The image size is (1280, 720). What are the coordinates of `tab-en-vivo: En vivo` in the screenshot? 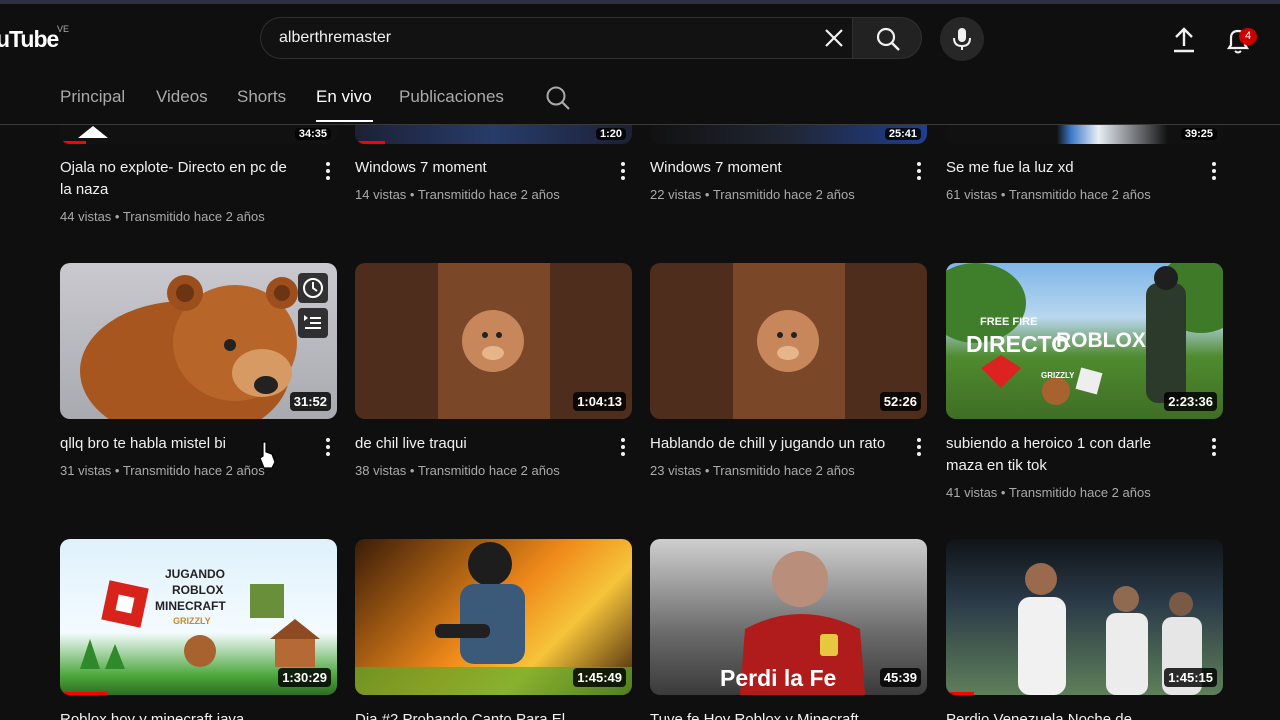 It's located at (344, 105).